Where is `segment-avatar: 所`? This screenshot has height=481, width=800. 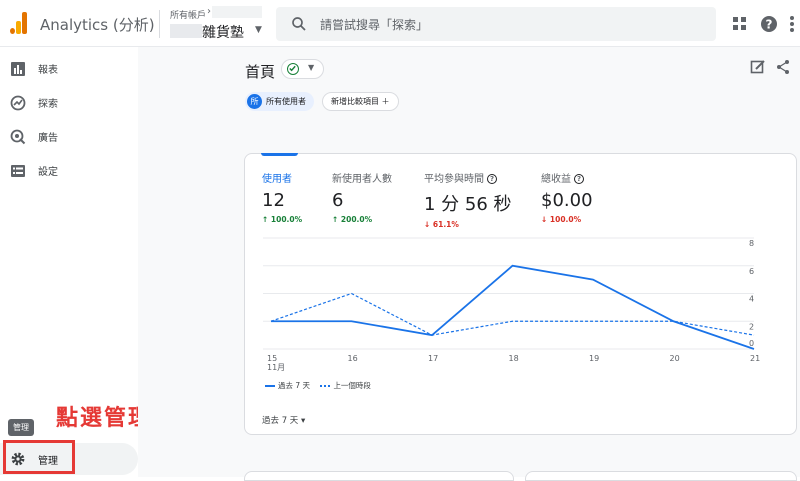 segment-avatar: 所 is located at coordinates (254, 101).